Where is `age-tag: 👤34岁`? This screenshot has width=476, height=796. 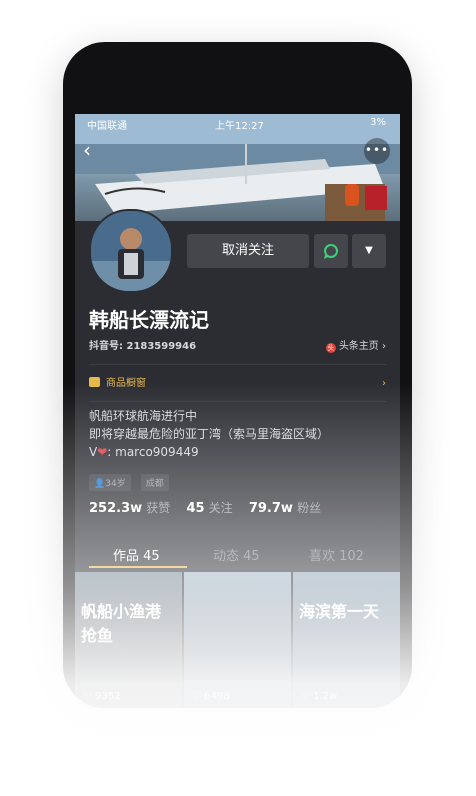 age-tag: 👤34岁 is located at coordinates (110, 482).